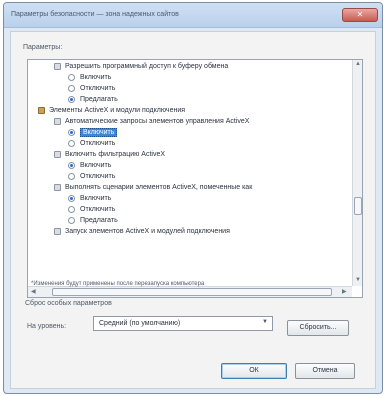 The image size is (386, 396). Describe the element at coordinates (33, 291) in the screenshot. I see `scroll-left-icon: ◀` at that location.